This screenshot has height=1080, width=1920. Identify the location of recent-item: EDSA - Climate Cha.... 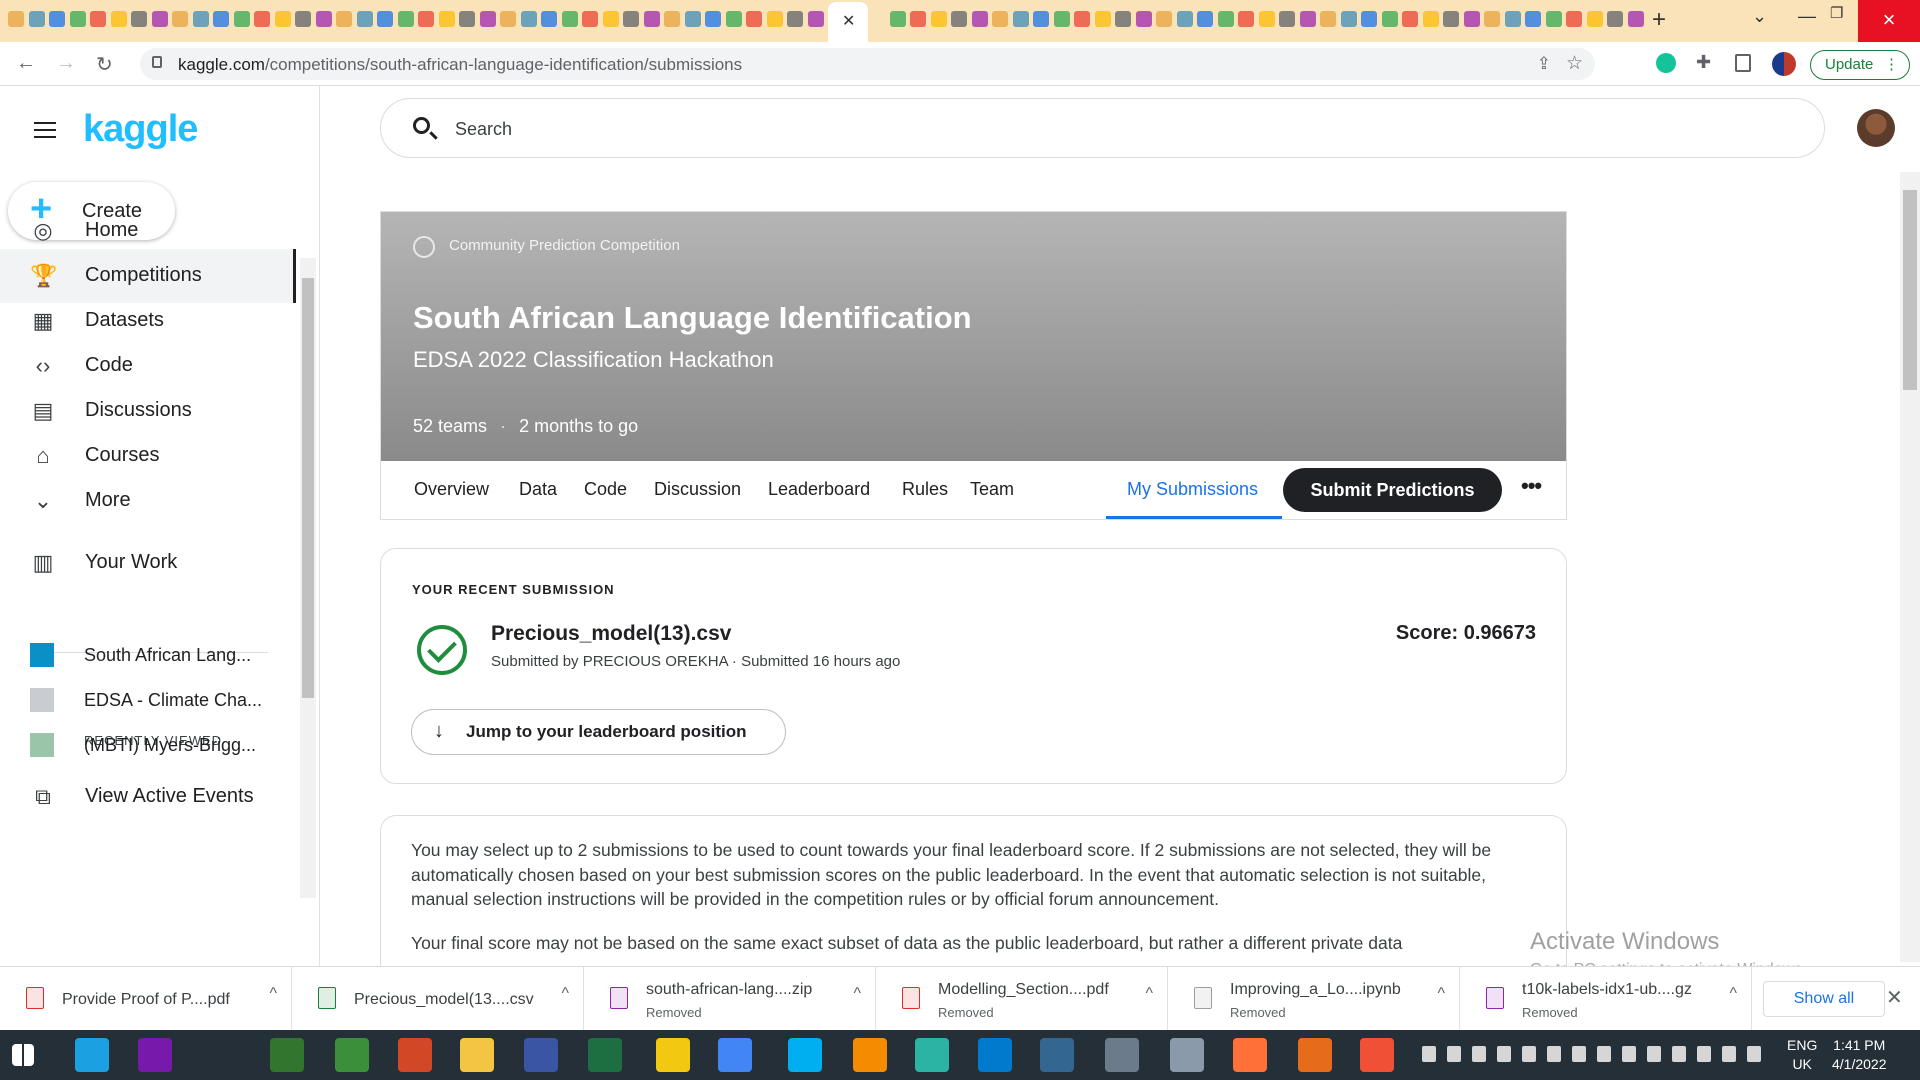
(148, 700).